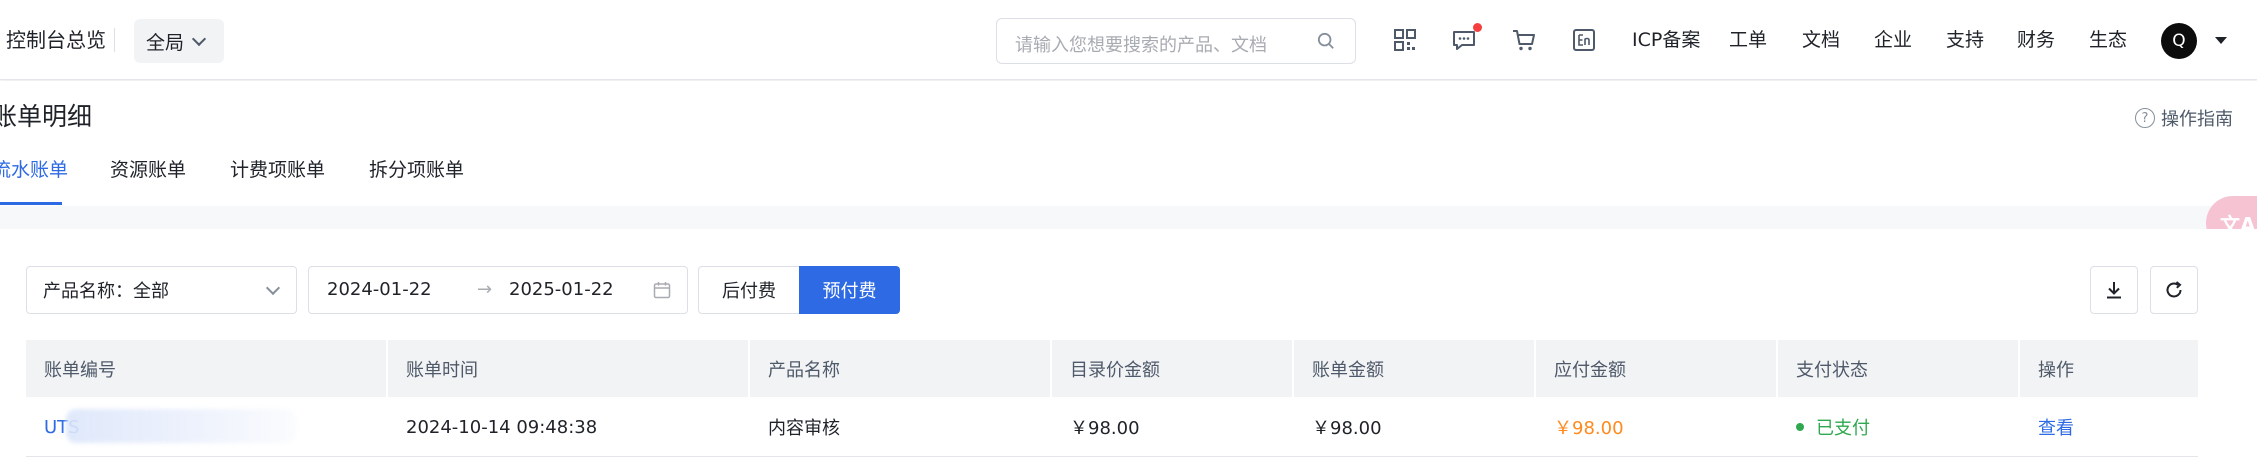 The width and height of the screenshot is (2257, 473). What do you see at coordinates (2145, 118) in the screenshot?
I see `help-circle-icon: ?` at bounding box center [2145, 118].